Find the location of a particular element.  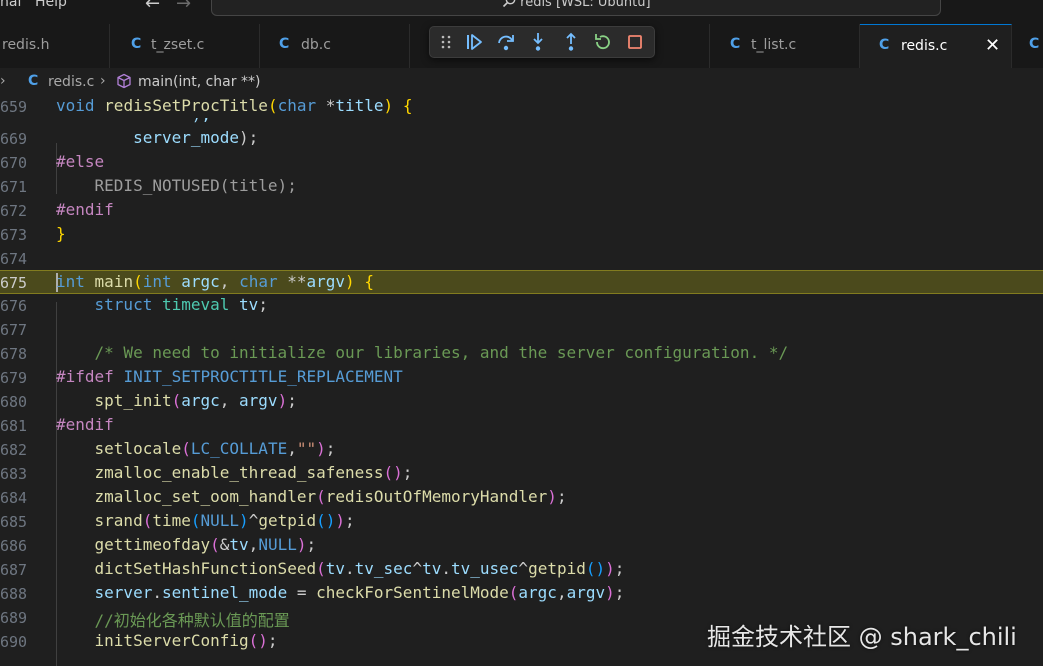

command-center-search: redis [WSL: Ubuntu] is located at coordinates (576, 8).